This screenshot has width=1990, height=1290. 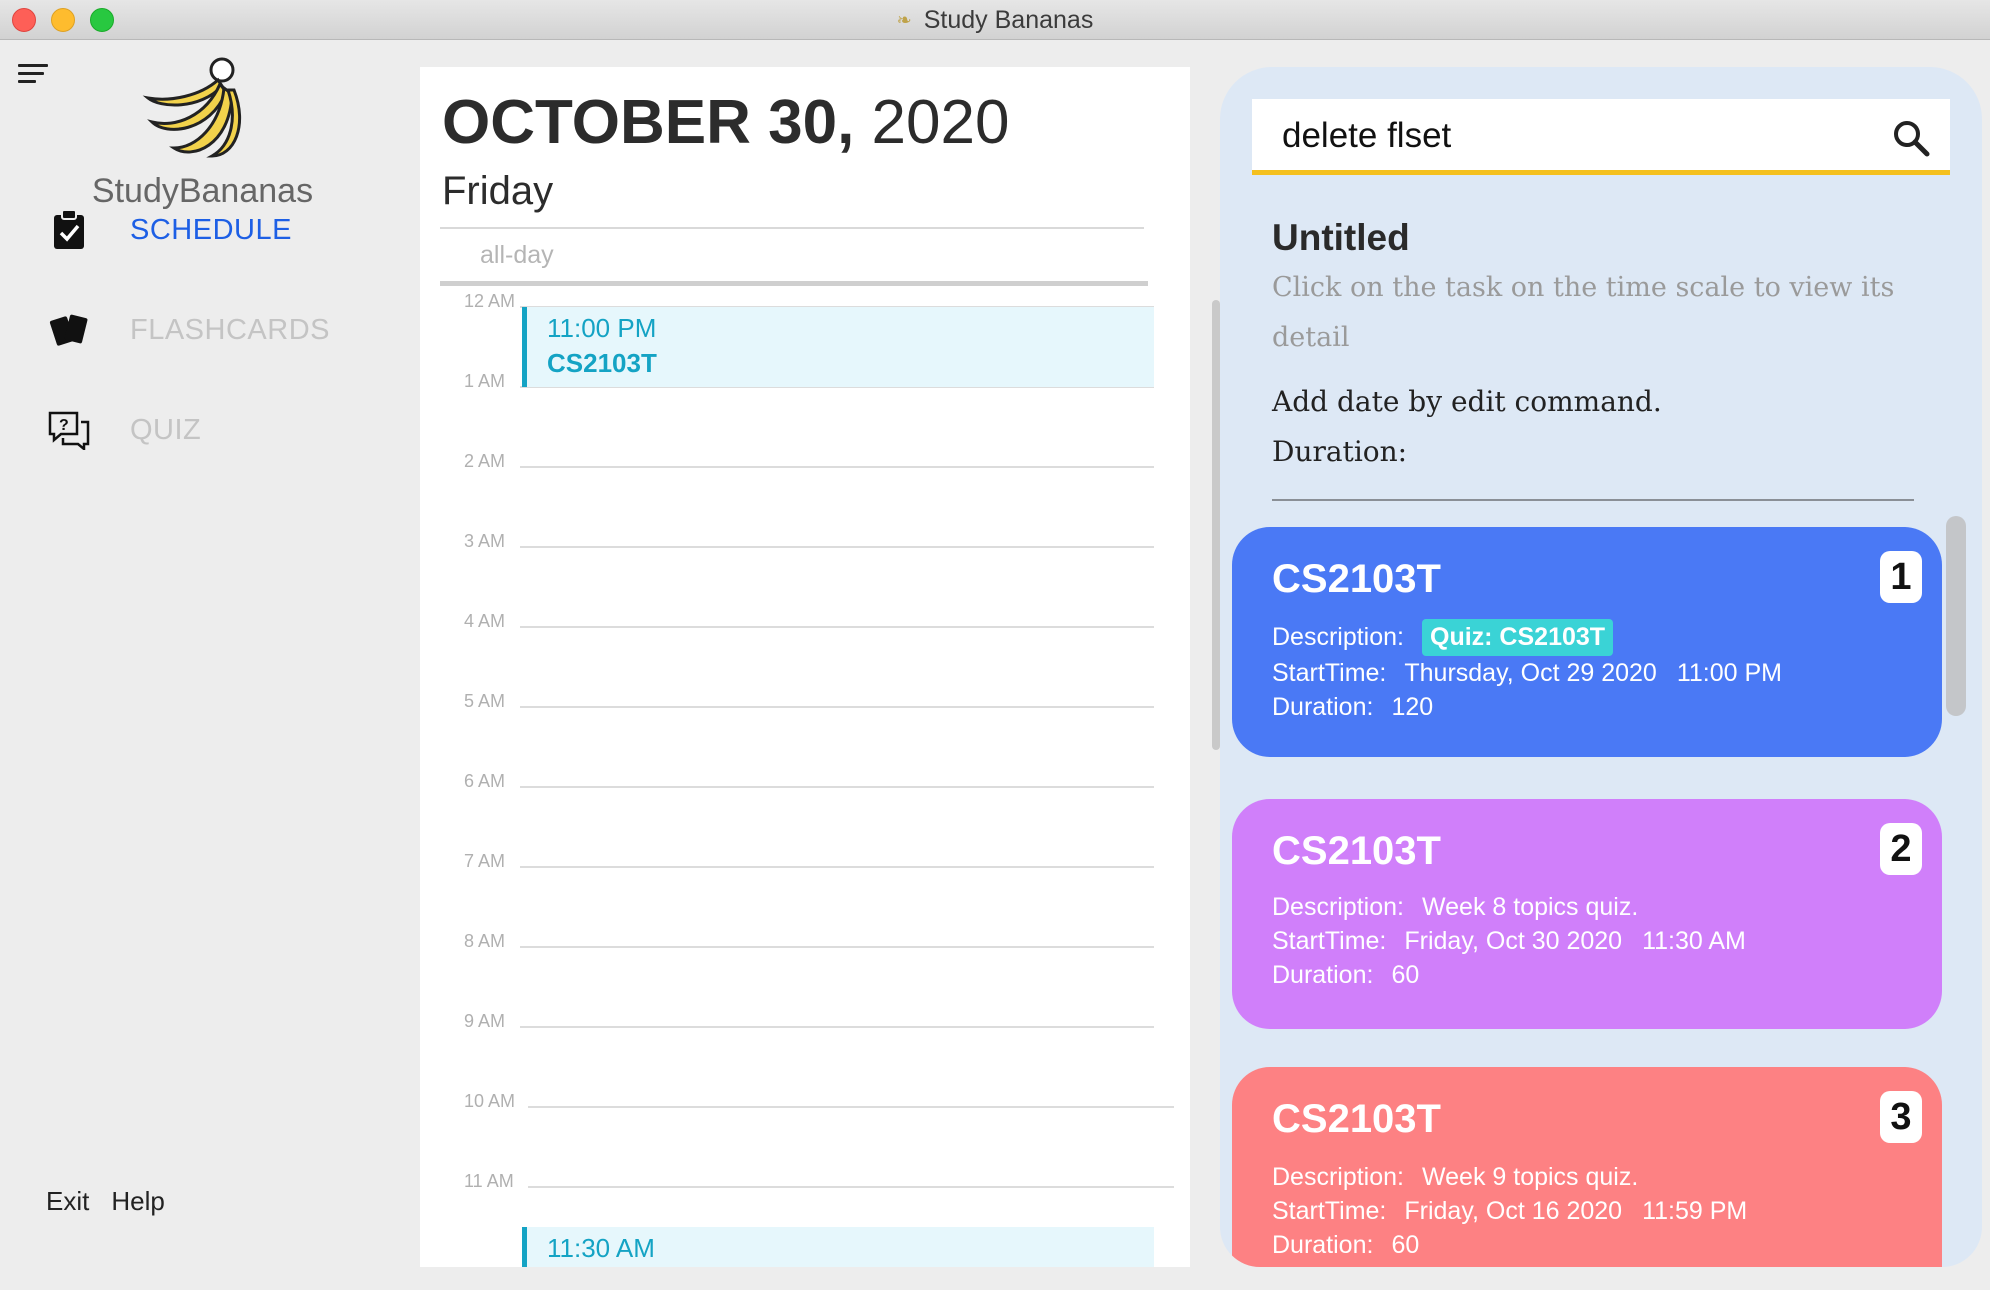 What do you see at coordinates (1901, 849) in the screenshot?
I see `task-index: 2` at bounding box center [1901, 849].